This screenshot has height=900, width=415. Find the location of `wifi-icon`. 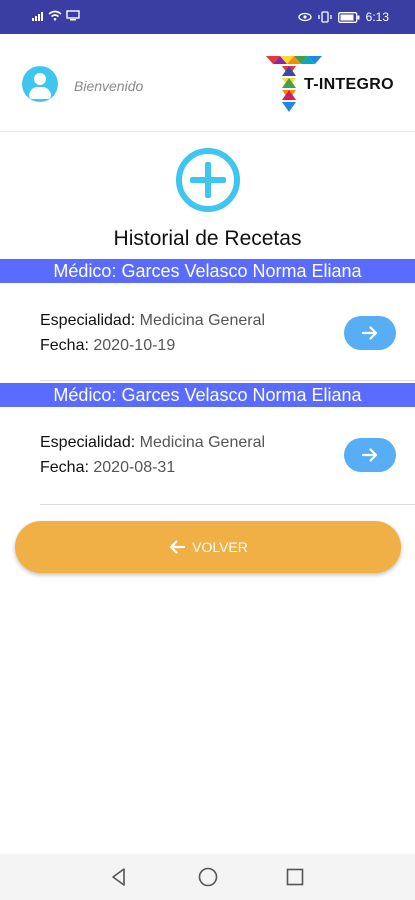

wifi-icon is located at coordinates (55, 15).